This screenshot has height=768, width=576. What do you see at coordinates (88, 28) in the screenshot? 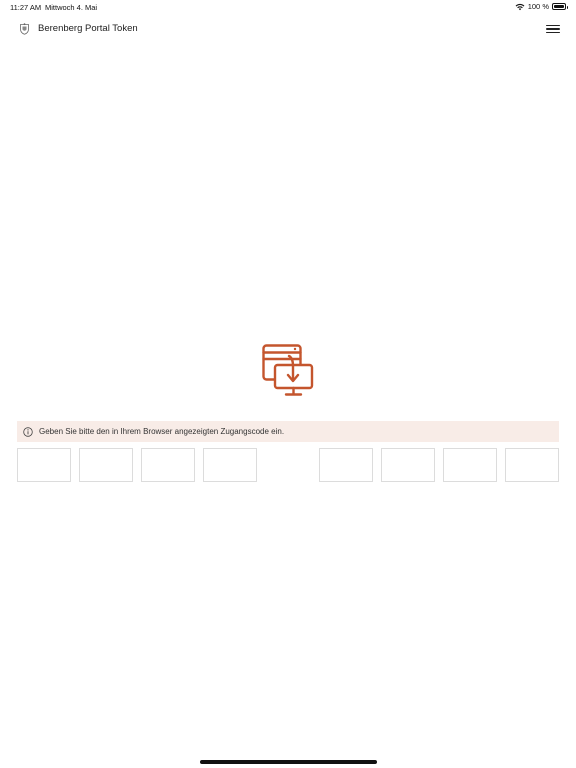
I see `app-title: Berenberg Portal Token` at bounding box center [88, 28].